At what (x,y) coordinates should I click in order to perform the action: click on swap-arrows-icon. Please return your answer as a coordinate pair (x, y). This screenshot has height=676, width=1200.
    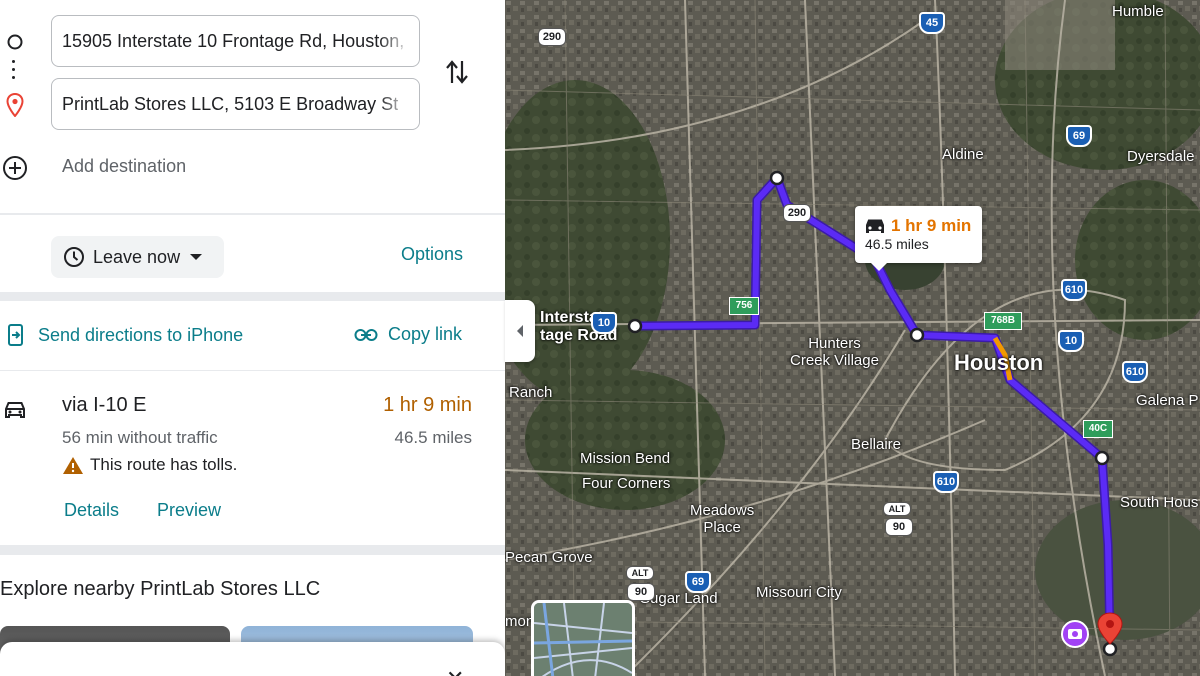
    Looking at the image, I should click on (457, 72).